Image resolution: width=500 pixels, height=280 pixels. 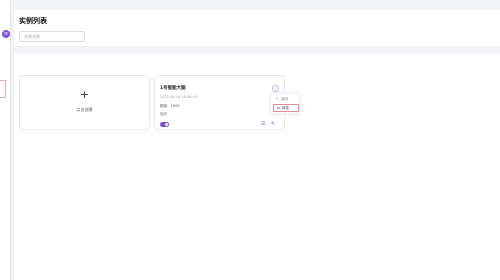 I want to click on dropdown-item-label: 编辑, so click(x=284, y=99).